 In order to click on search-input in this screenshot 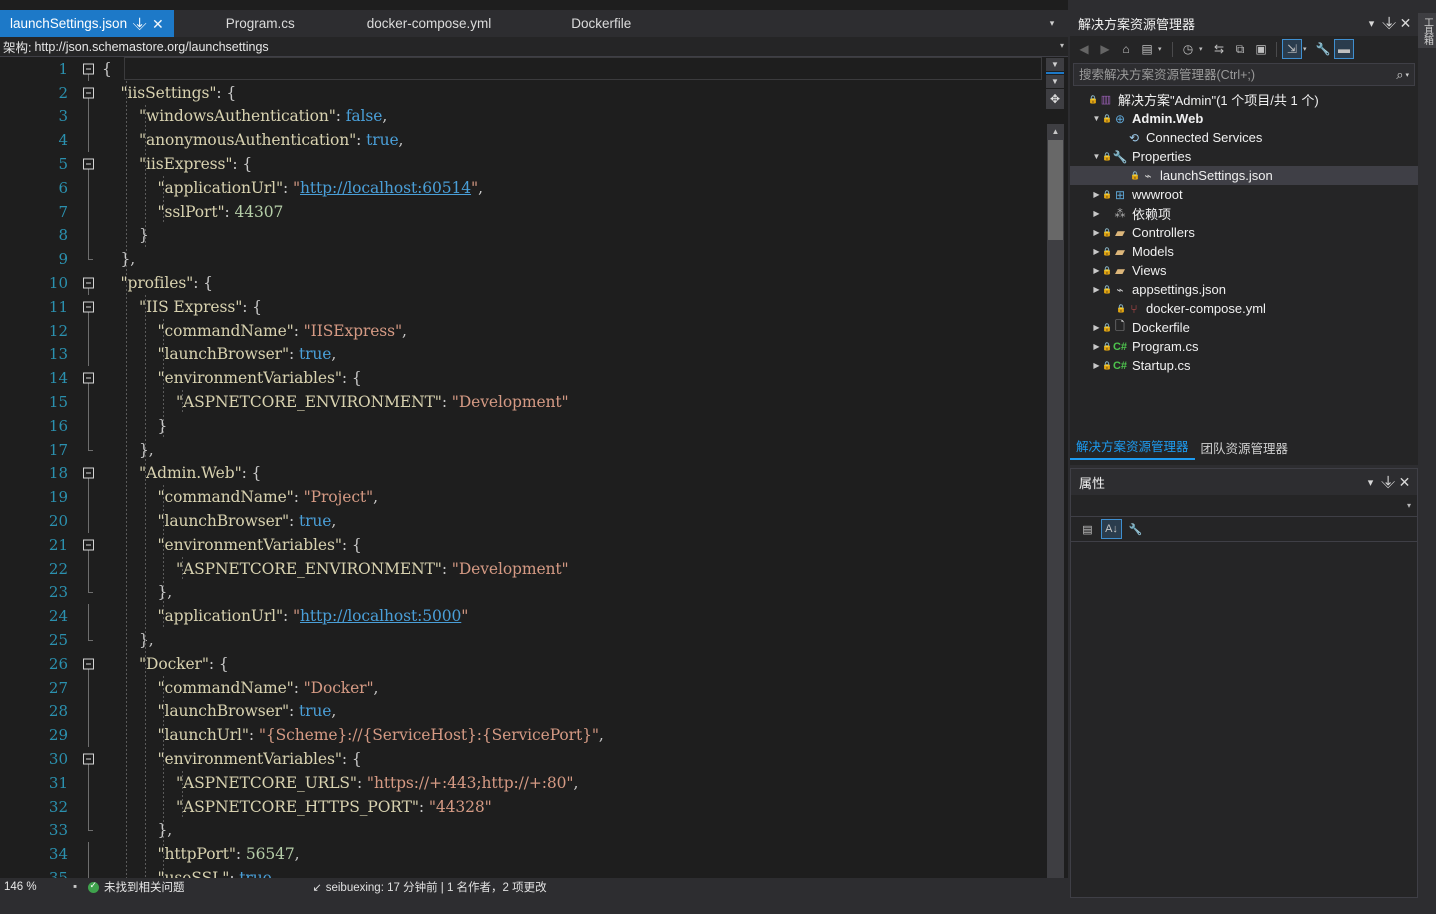, I will do `click(1237, 74)`.